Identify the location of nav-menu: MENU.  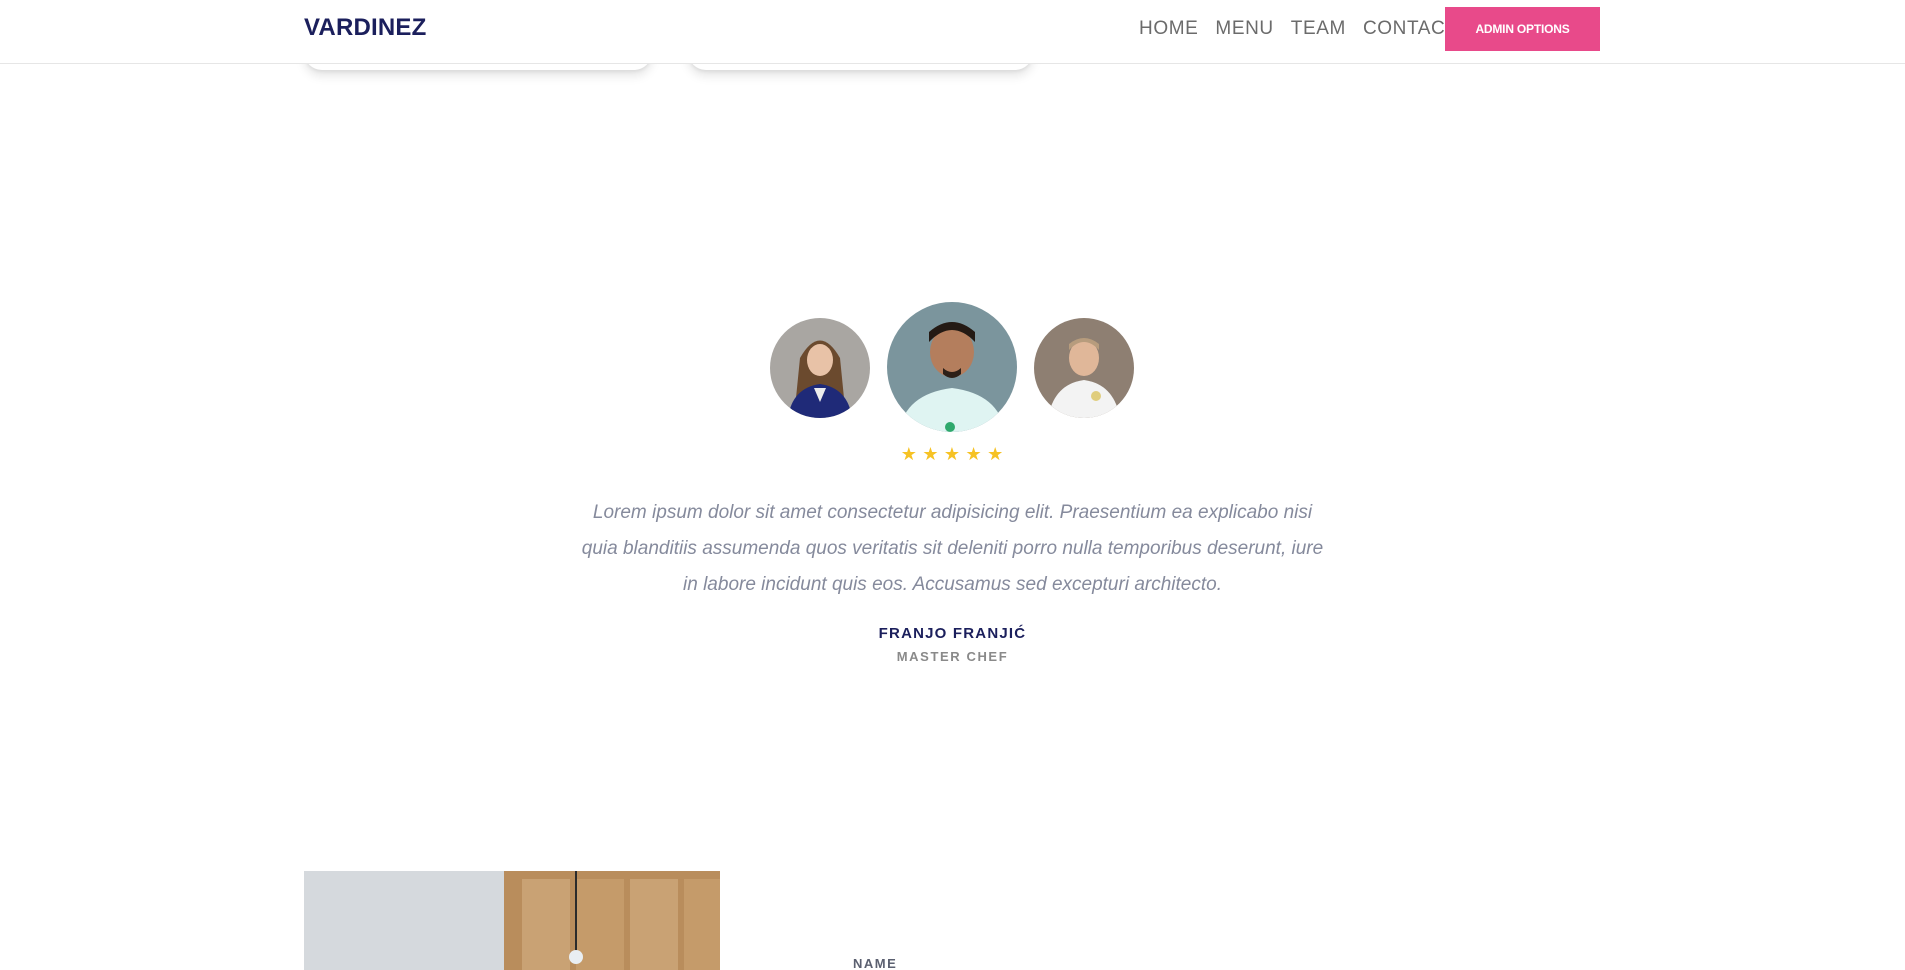
(1244, 29).